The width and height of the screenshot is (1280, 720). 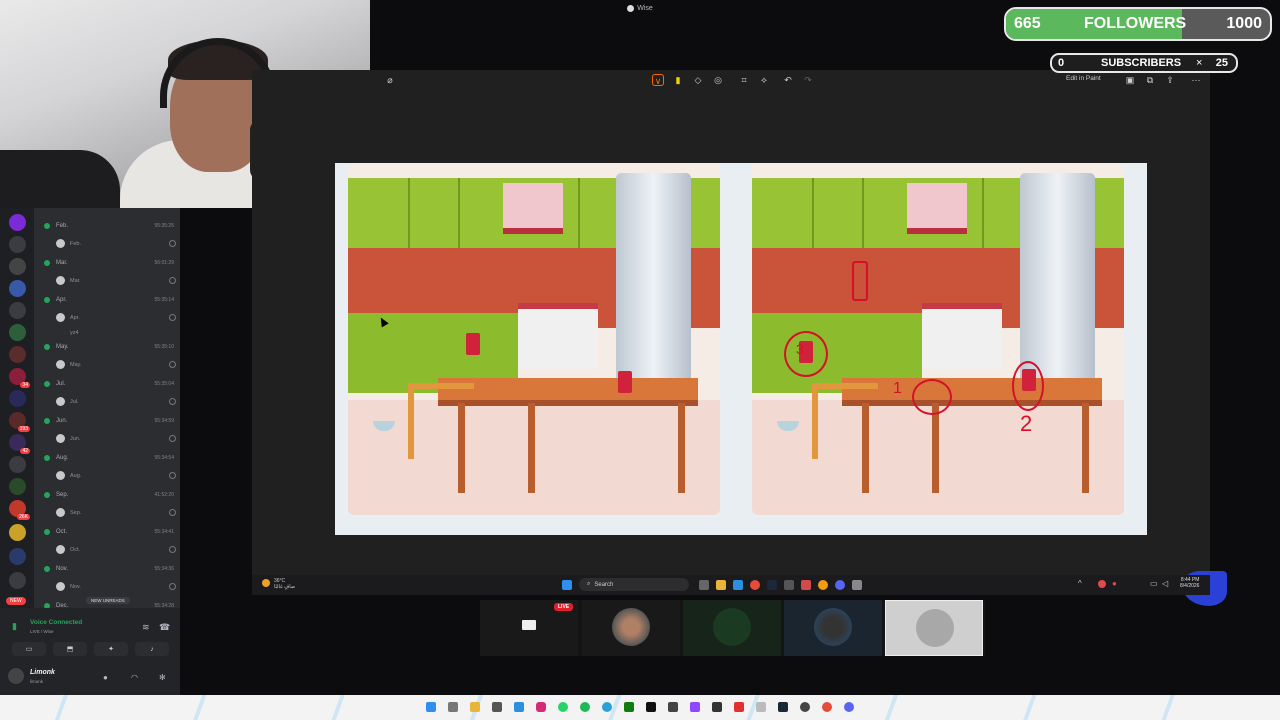 I want to click on voice-connected-label: Voice Connected, so click(x=56, y=622).